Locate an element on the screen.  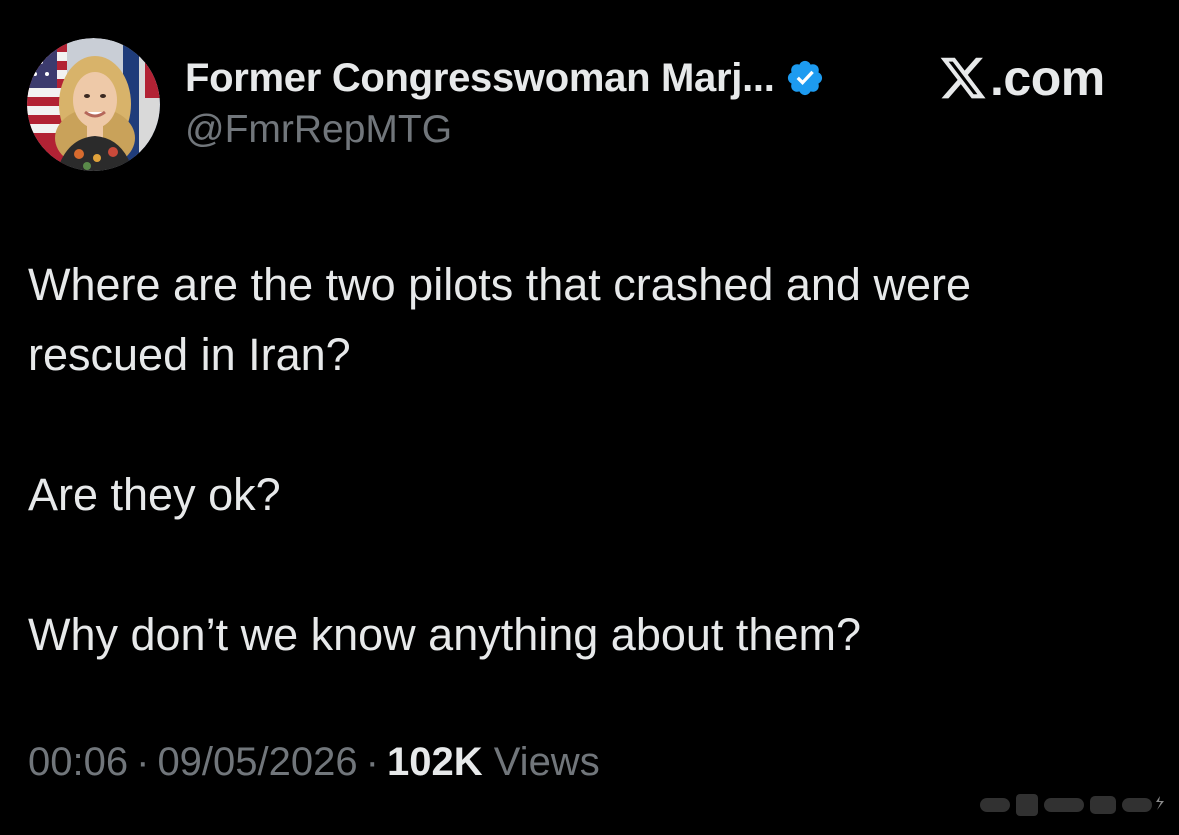
tweet-metadata: 00:06 · 09/05/2026 · 102K Views is located at coordinates (314, 762).